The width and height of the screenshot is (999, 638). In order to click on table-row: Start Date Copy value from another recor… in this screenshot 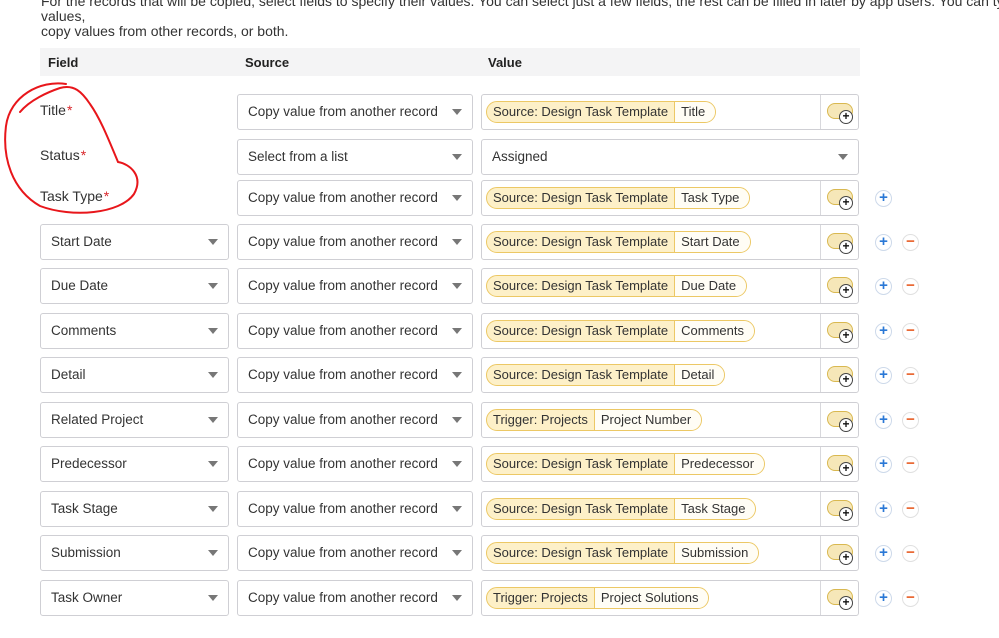, I will do `click(499, 242)`.